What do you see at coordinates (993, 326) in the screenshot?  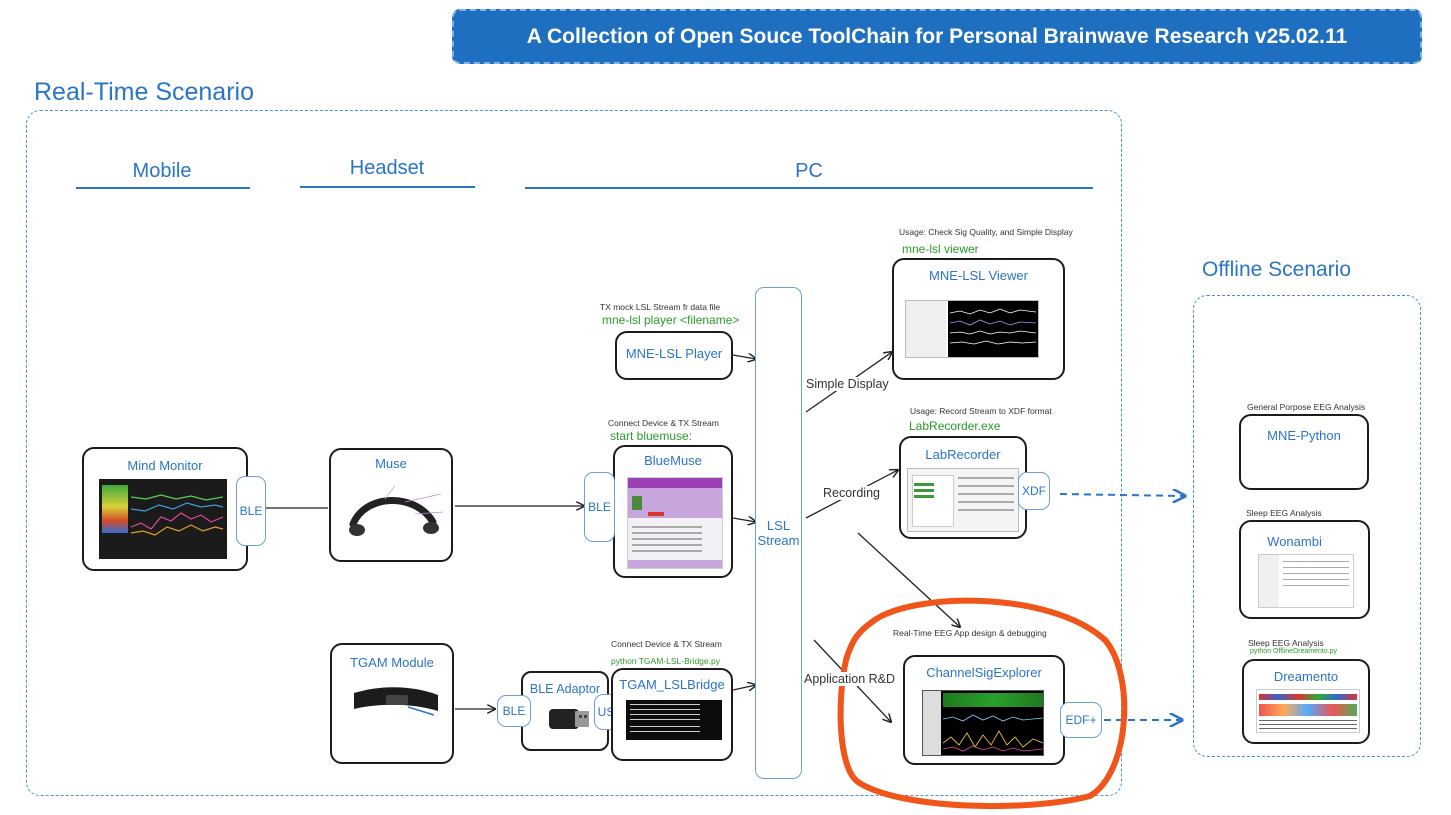 I see `mne-viewer-traces` at bounding box center [993, 326].